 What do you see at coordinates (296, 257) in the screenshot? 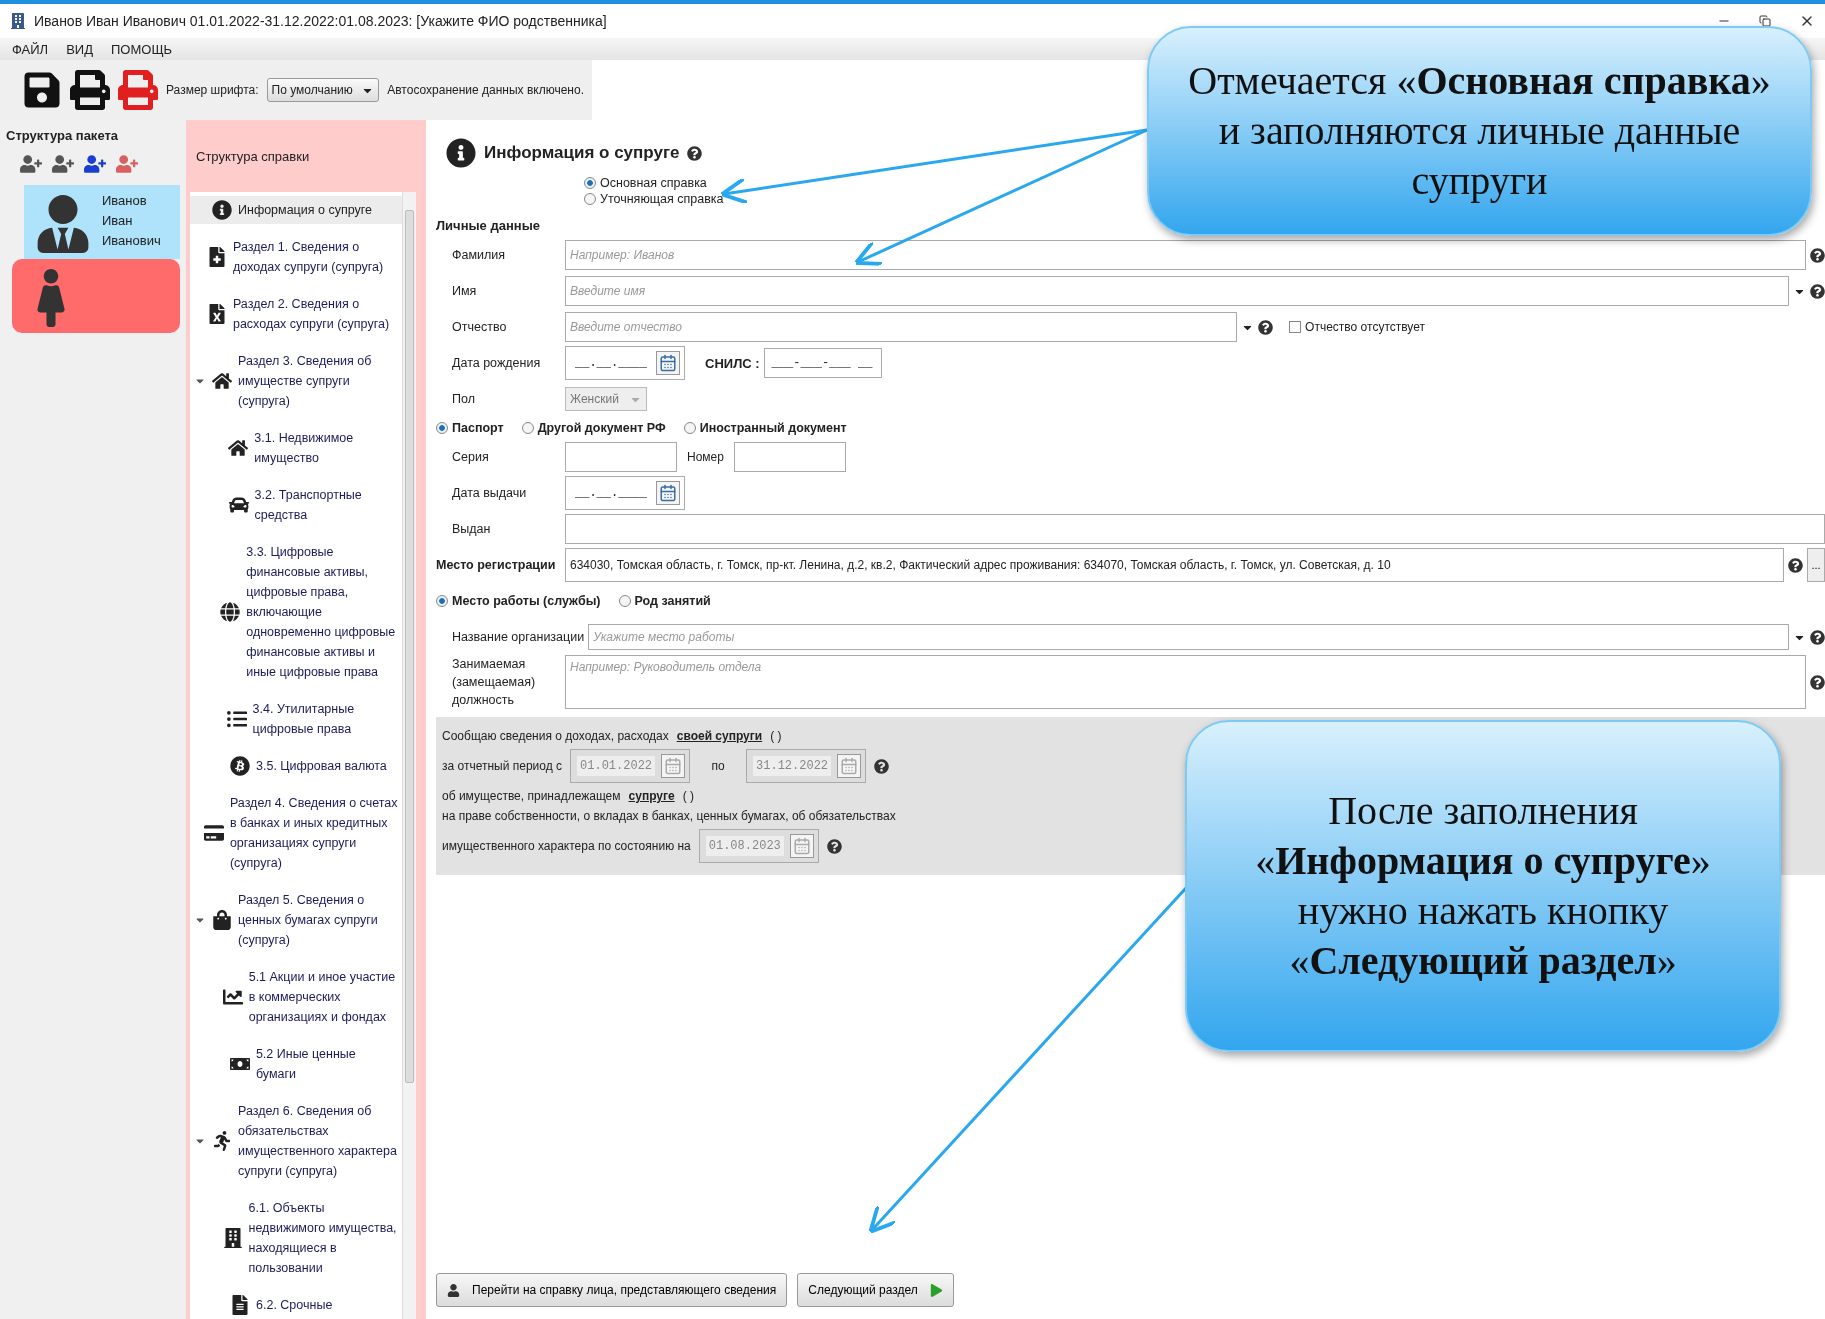
I see `tree-item: Раздел 1. Сведения о доходах супруги (супруга)` at bounding box center [296, 257].